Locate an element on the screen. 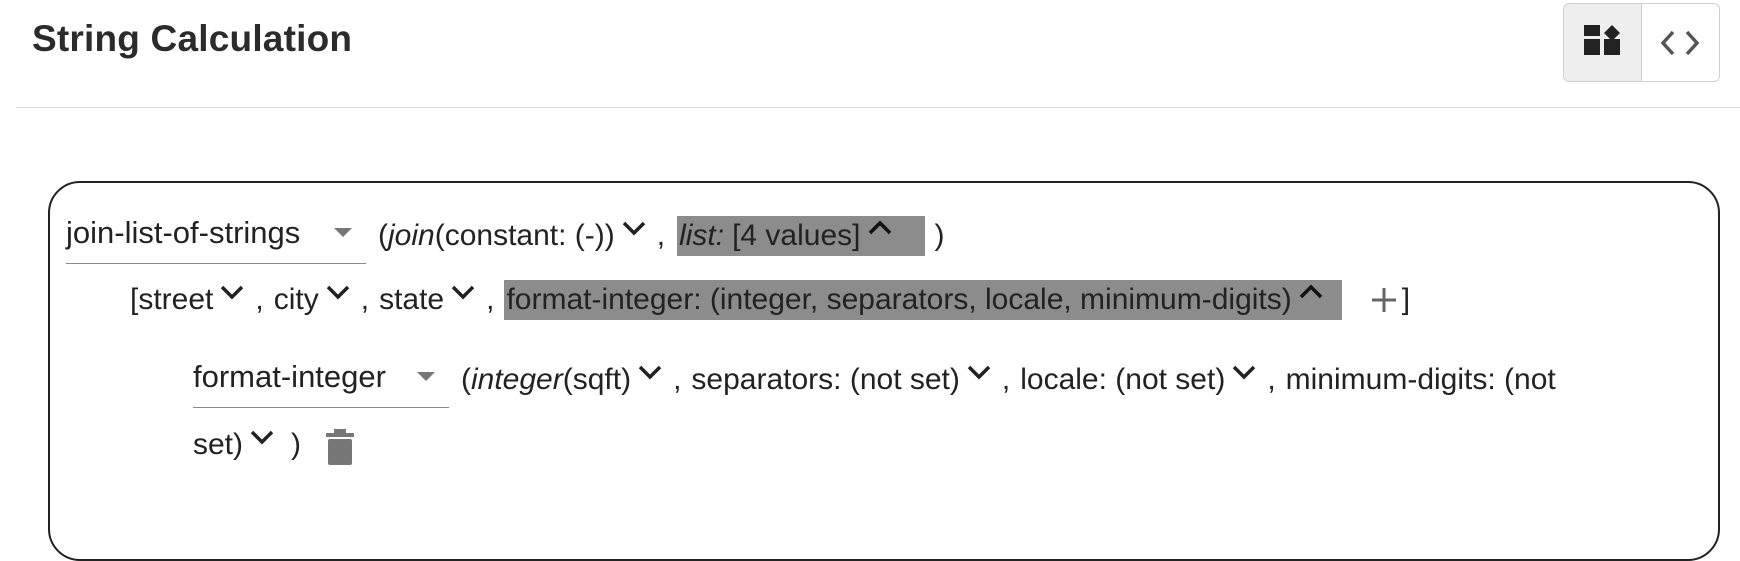 This screenshot has width=1740, height=561. inner-function-select: format-integer is located at coordinates (321, 380).